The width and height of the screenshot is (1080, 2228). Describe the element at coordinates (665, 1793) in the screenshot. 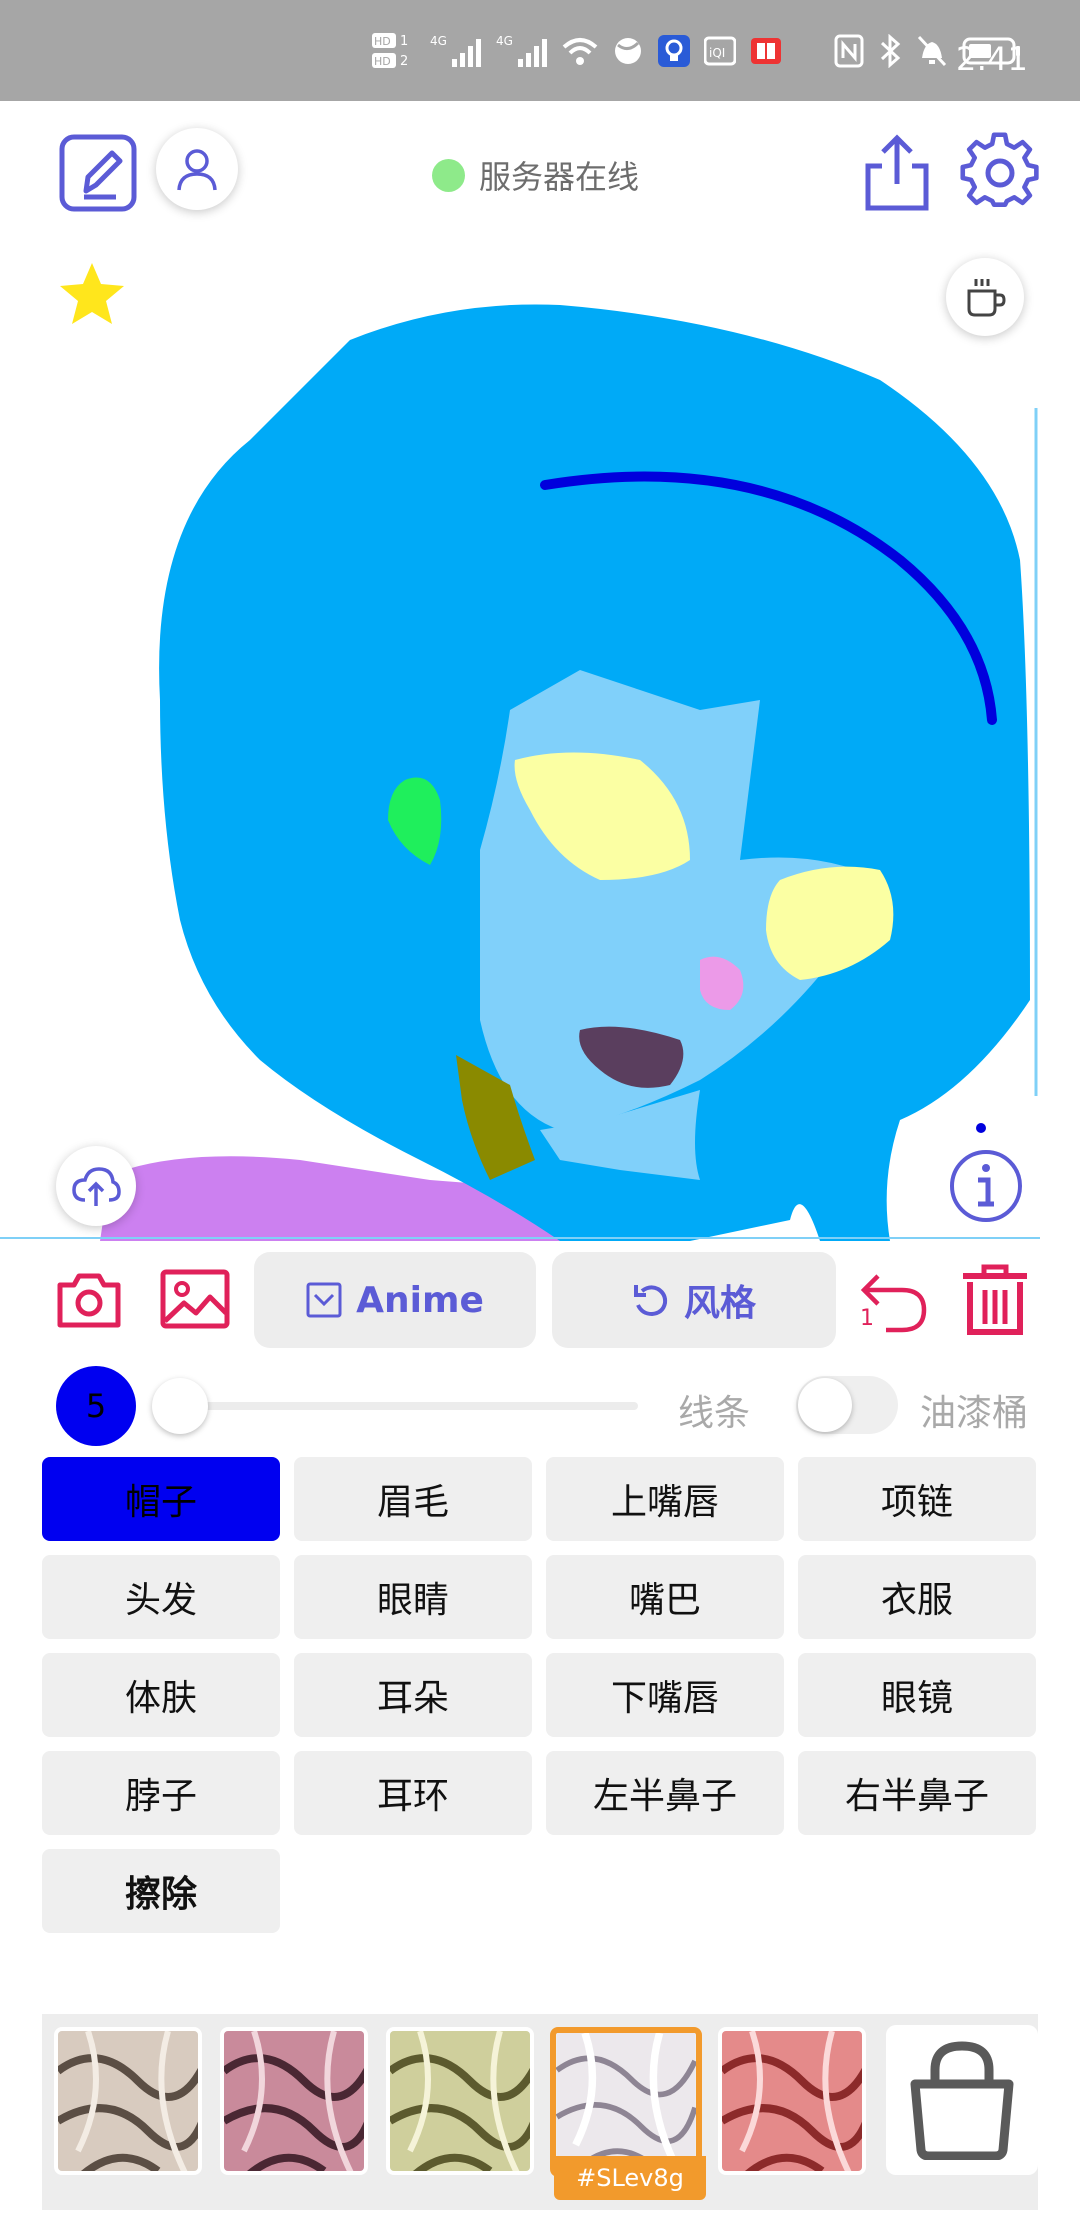

I see `part-button-left-nose: 左半鼻子` at that location.